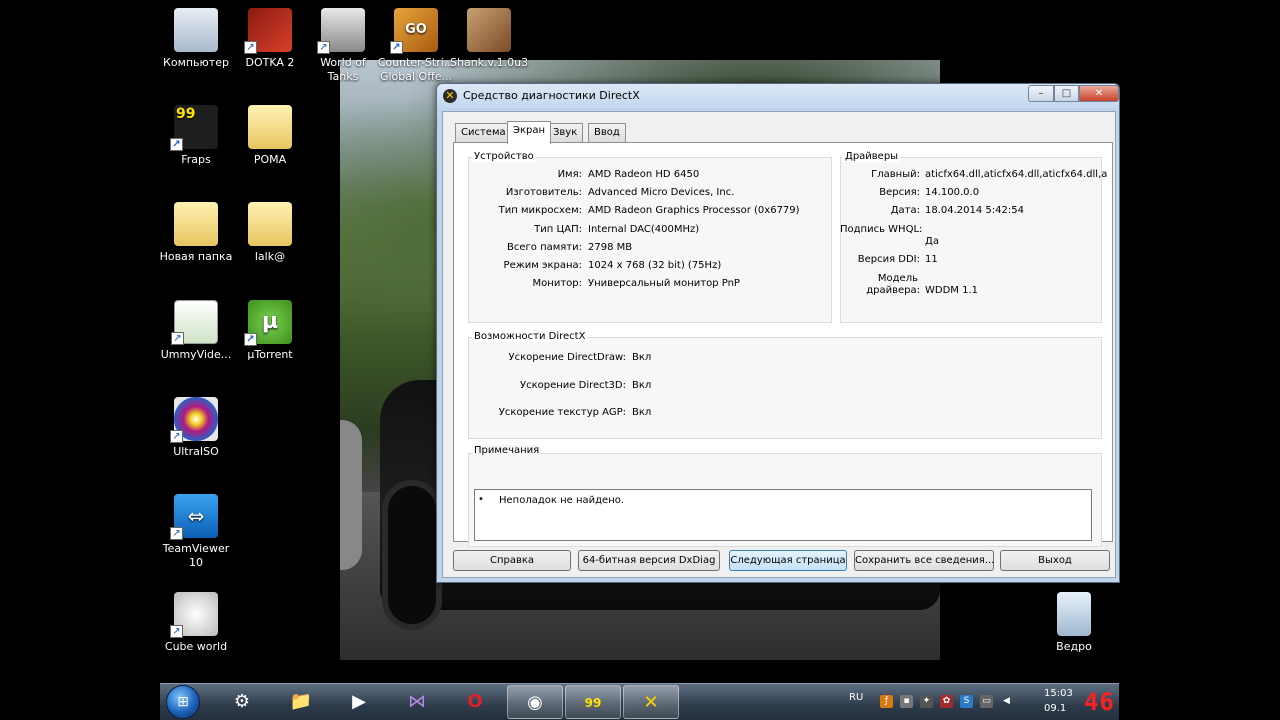  I want to click on device-name-value: AMD Radeon HD 6450, so click(644, 174).